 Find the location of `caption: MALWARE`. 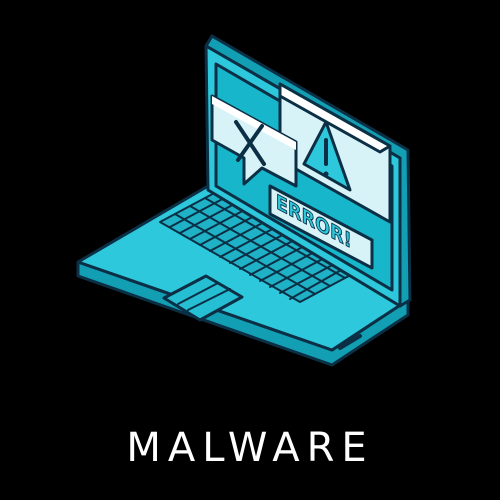

caption: MALWARE is located at coordinates (250, 448).